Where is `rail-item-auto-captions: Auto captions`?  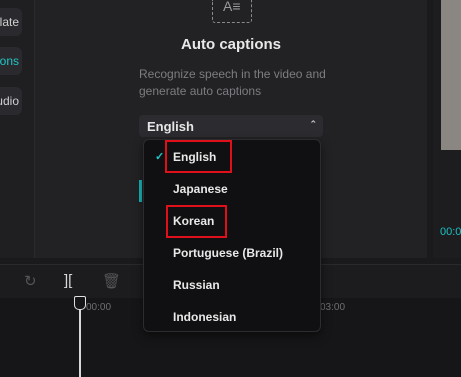 rail-item-auto-captions: Auto captions is located at coordinates (11, 61).